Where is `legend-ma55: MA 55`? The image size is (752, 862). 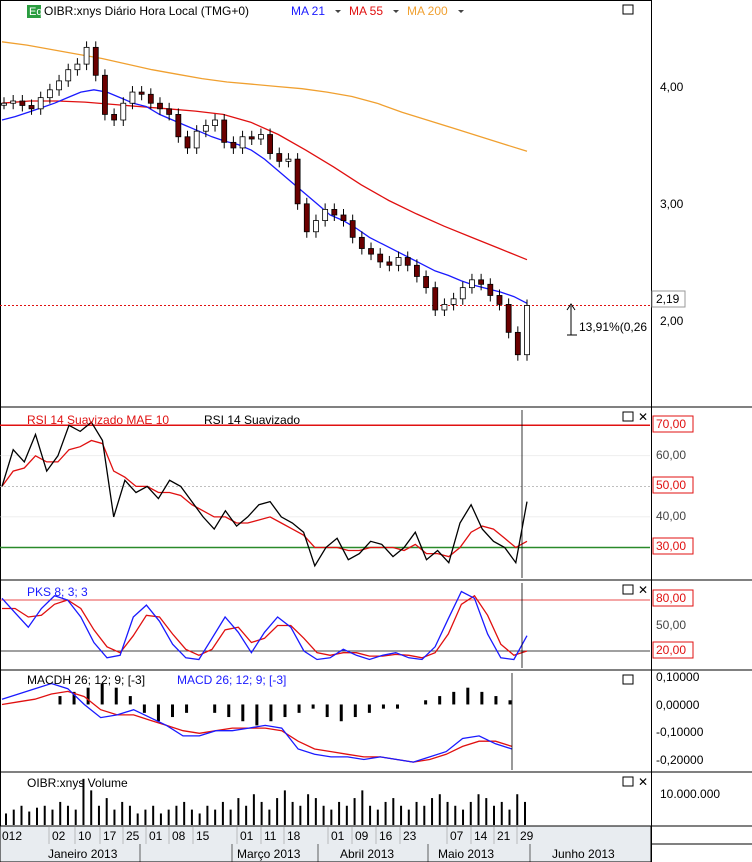 legend-ma55: MA 55 is located at coordinates (366, 11).